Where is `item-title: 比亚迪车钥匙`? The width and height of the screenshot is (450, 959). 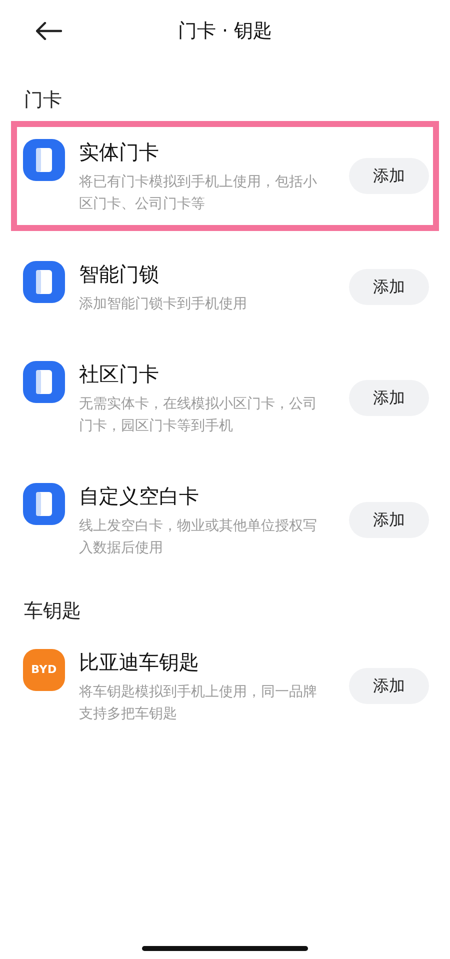 item-title: 比亚迪车钥匙 is located at coordinates (139, 662).